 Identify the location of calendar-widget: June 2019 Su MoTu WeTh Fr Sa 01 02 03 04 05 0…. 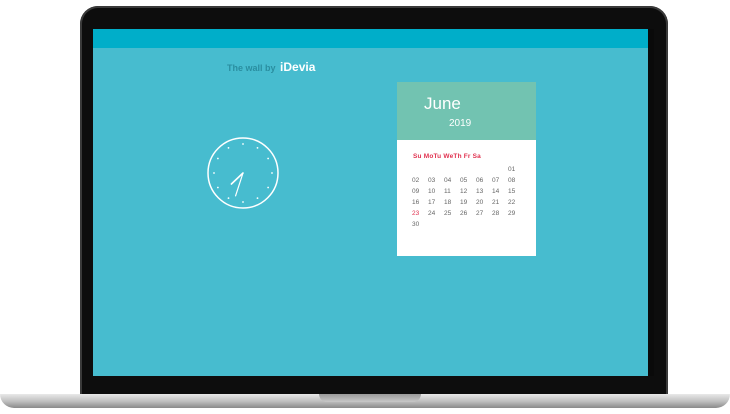
(466, 169).